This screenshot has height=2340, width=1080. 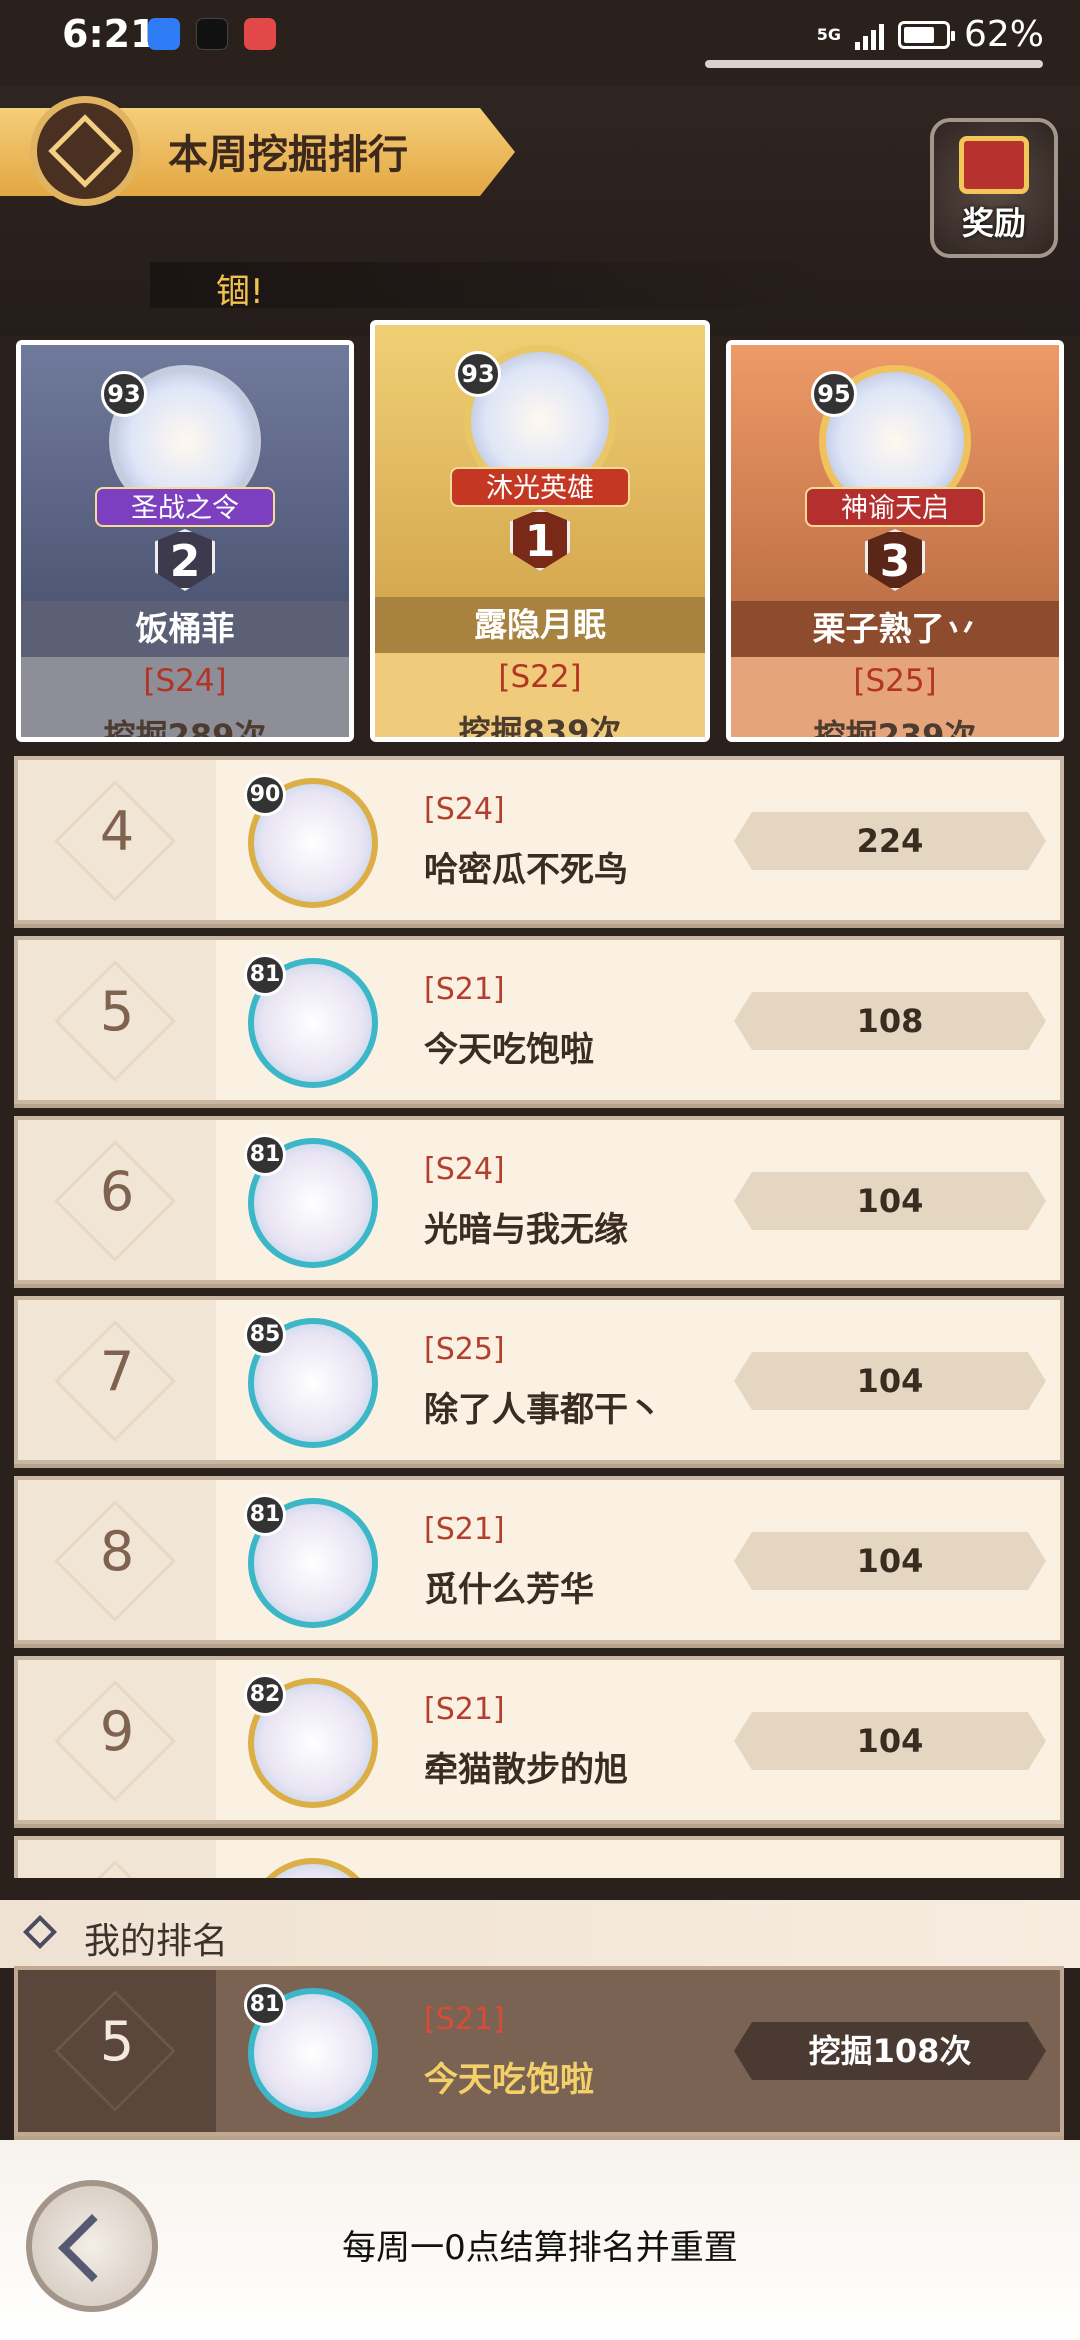 I want to click on title-badge: 沐光英雄, so click(x=540, y=487).